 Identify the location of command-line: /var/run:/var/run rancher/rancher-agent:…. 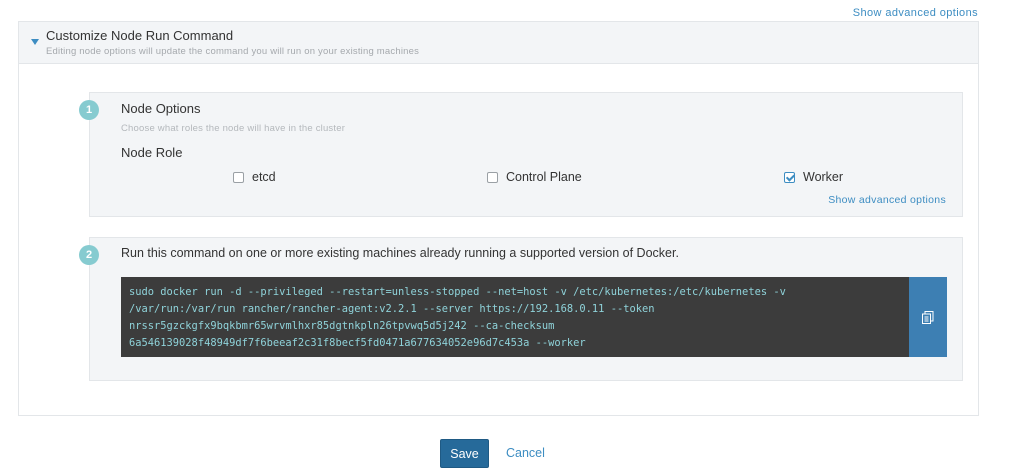
(392, 309).